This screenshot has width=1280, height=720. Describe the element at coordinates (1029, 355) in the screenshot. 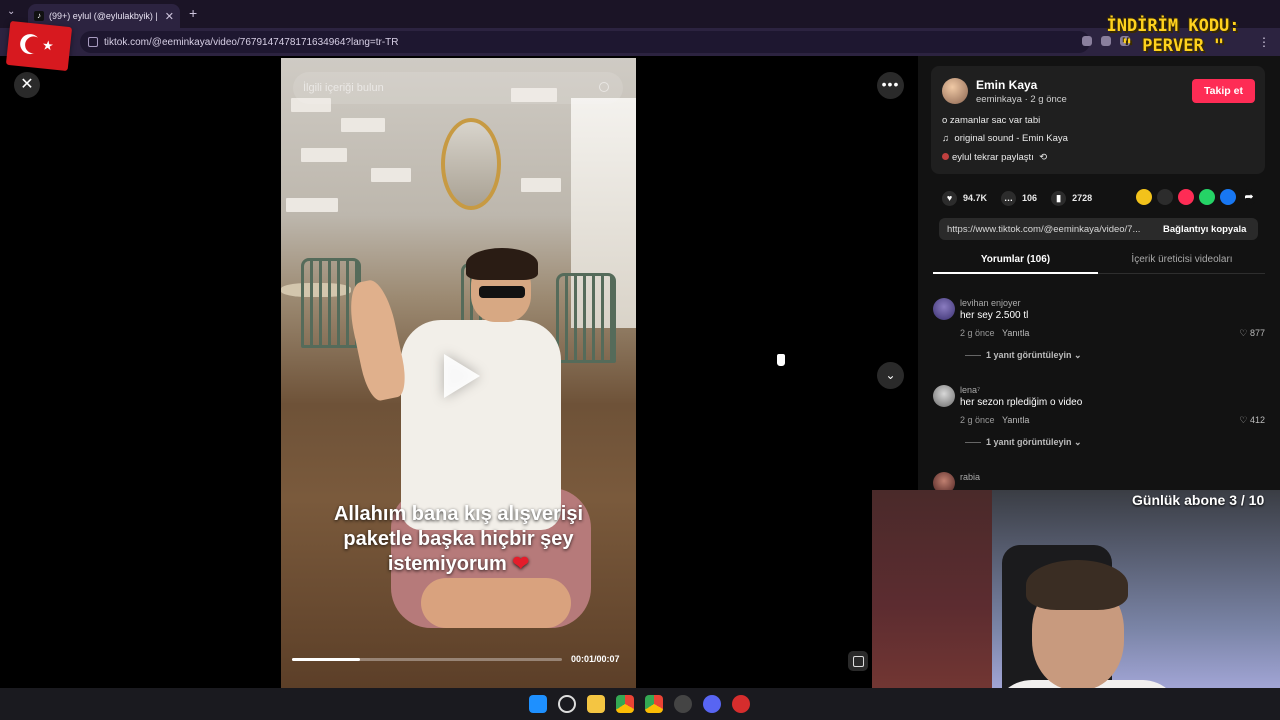

I see `view-replies-label: 1 yanıt görüntüleyin` at that location.